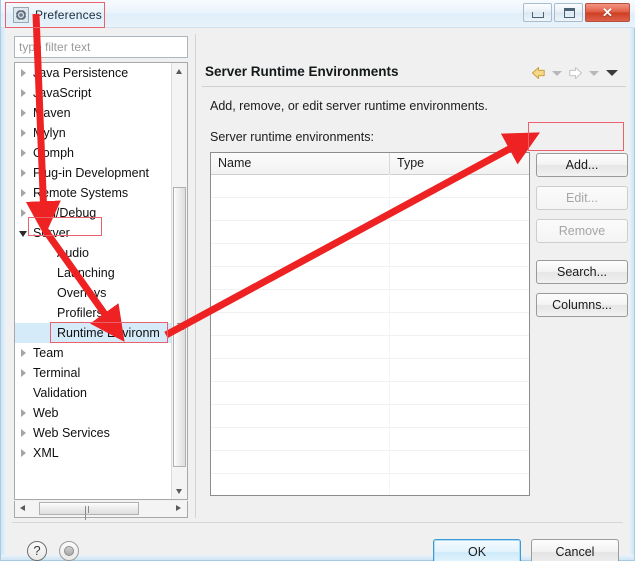 The image size is (635, 561). What do you see at coordinates (93, 453) in the screenshot?
I see `tree-item-xml: XML` at bounding box center [93, 453].